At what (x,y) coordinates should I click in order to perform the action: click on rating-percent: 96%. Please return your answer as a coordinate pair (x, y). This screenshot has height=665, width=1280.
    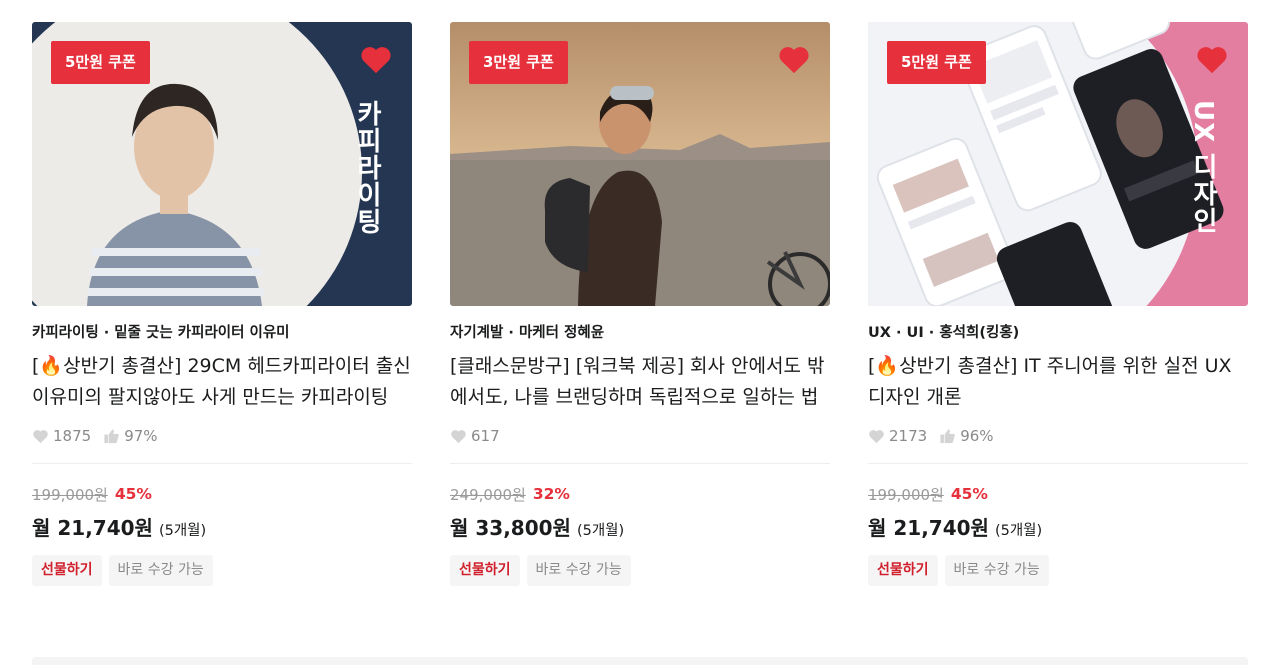
    Looking at the image, I should click on (977, 436).